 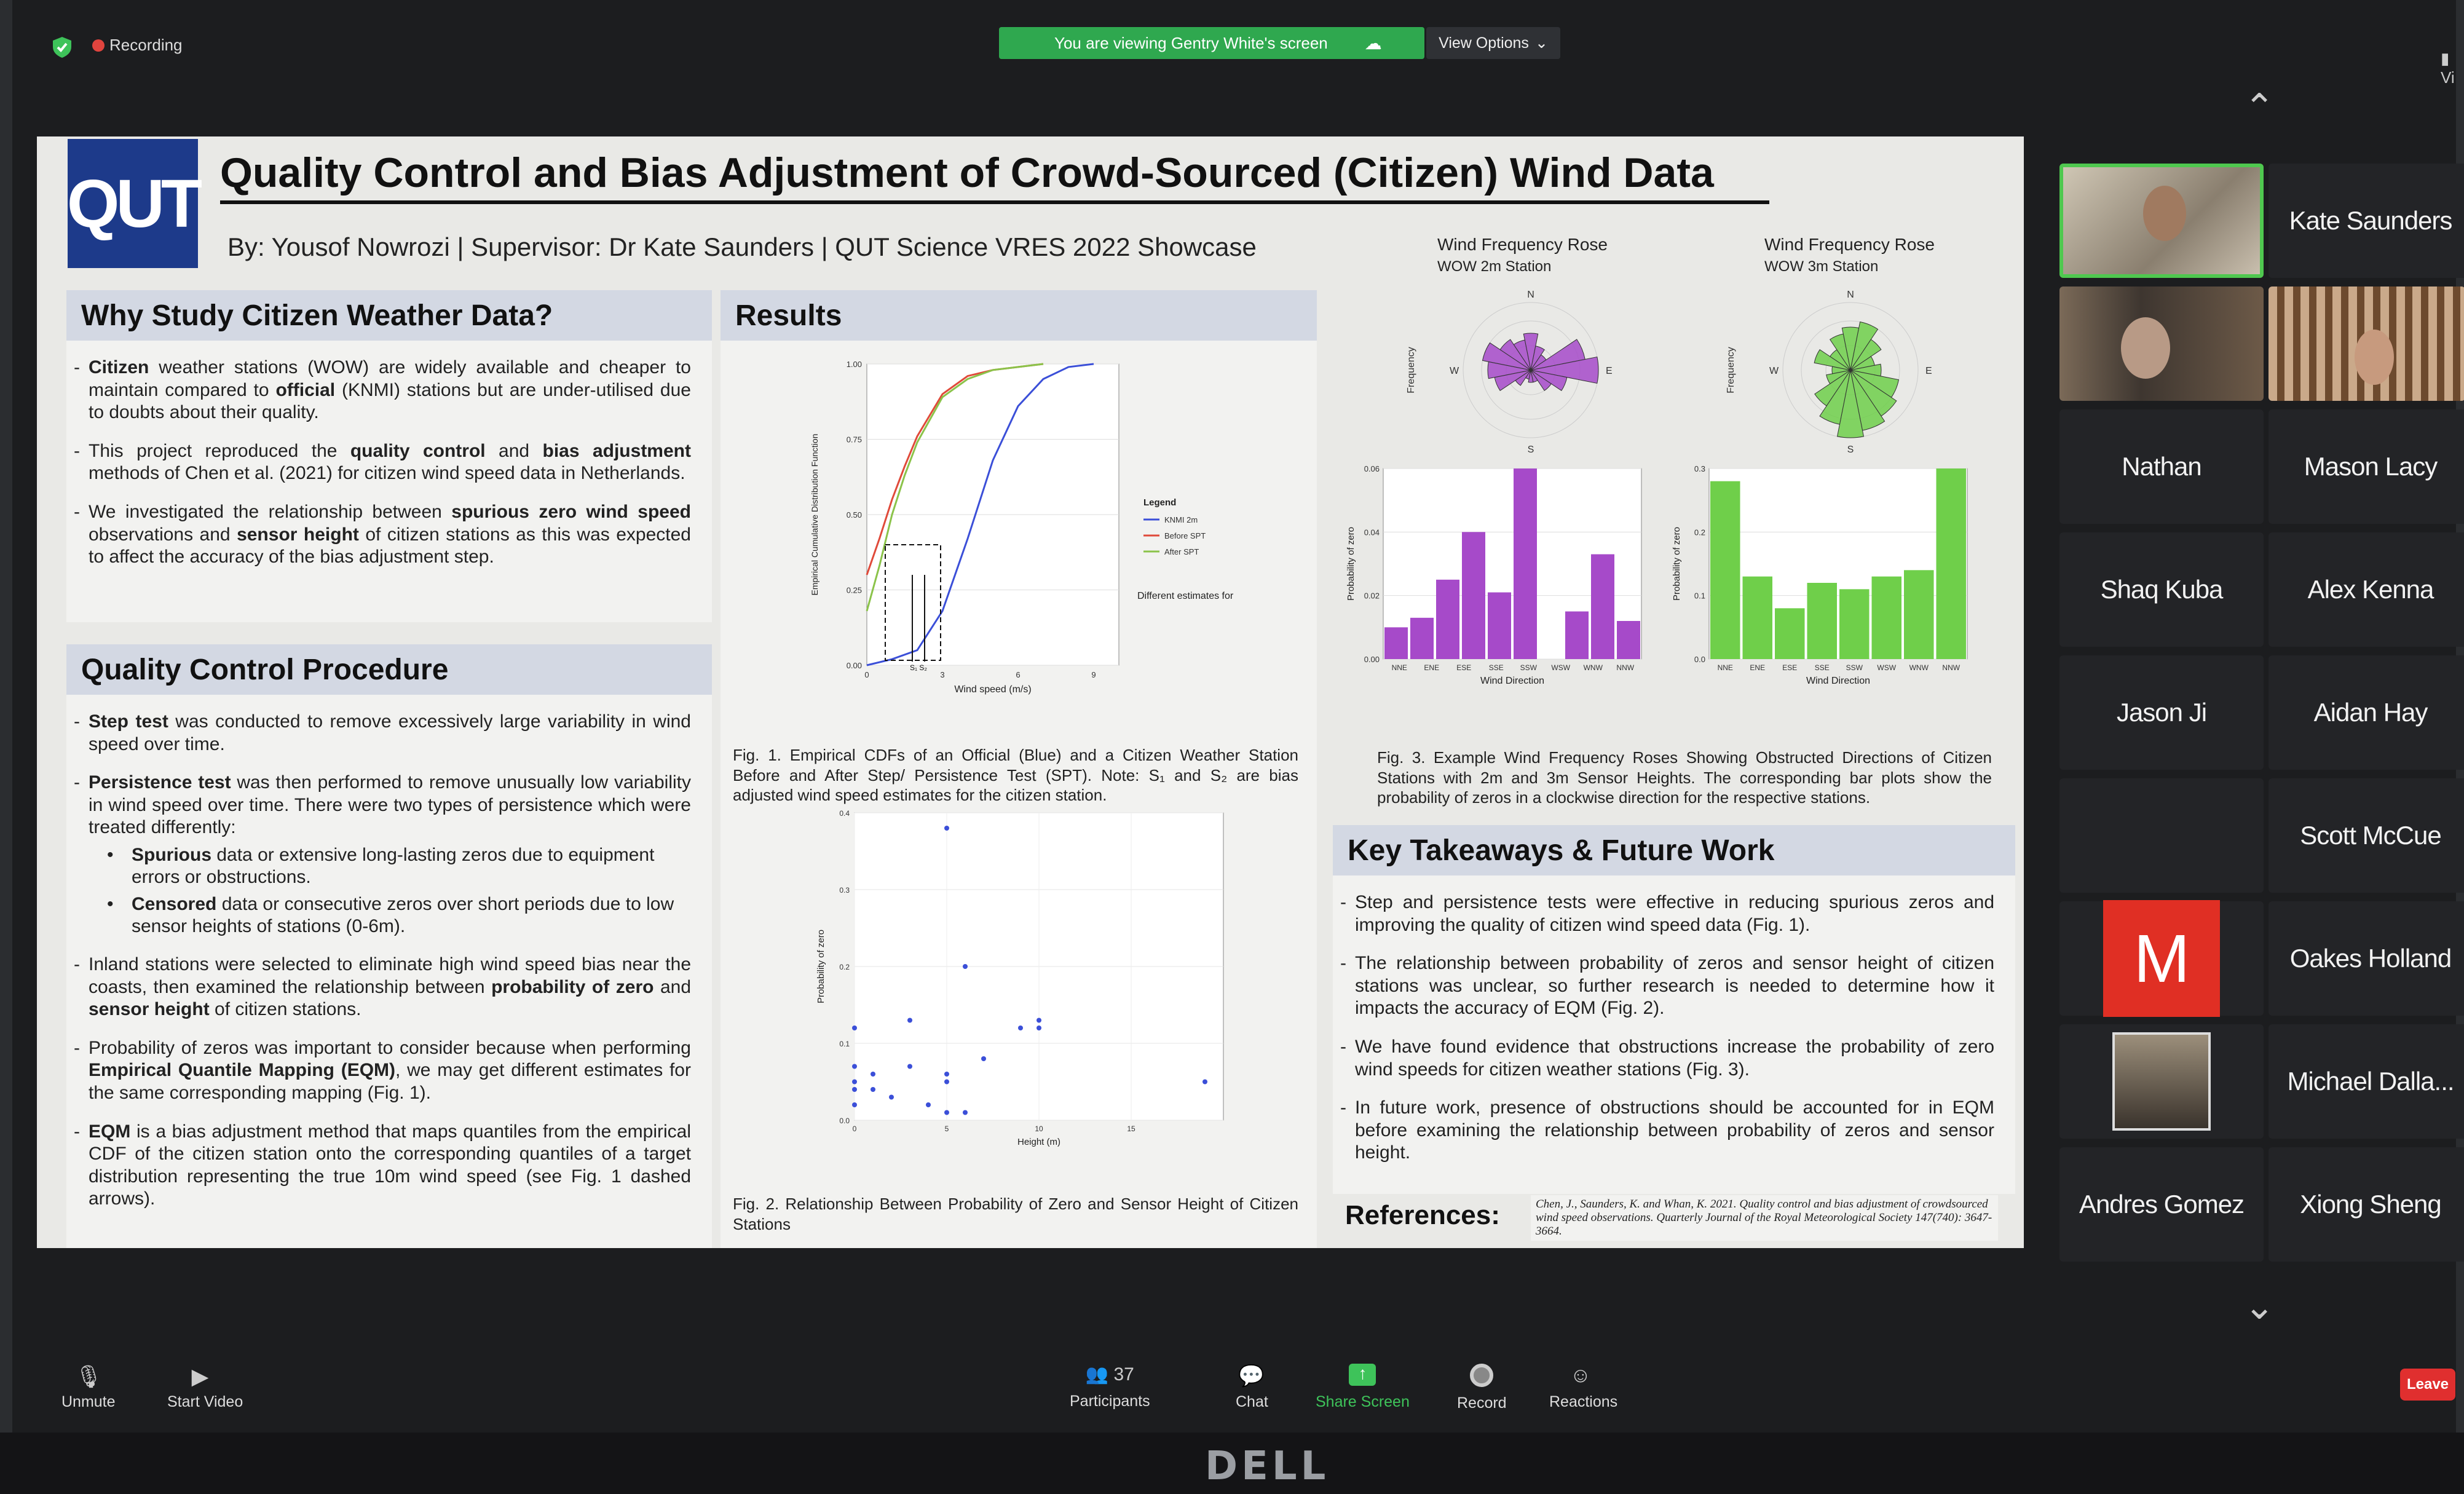 I want to click on start-video-button: ▶ Start Video, so click(x=205, y=1387).